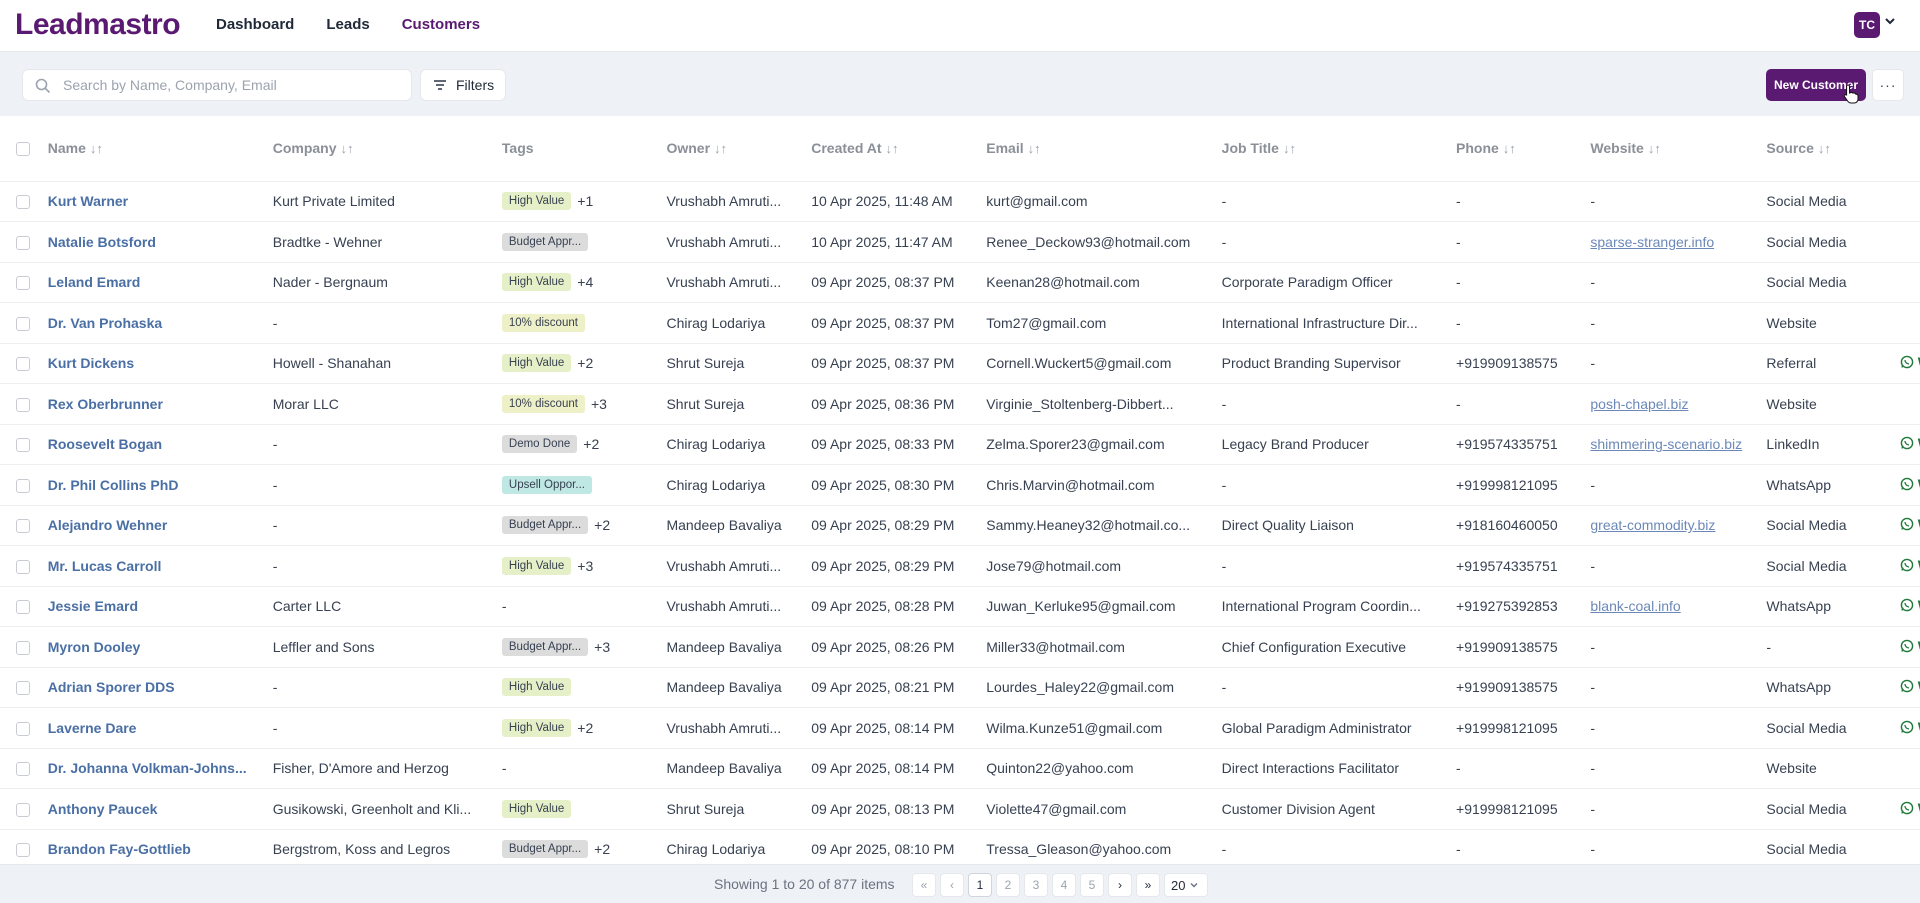  Describe the element at coordinates (1064, 885) in the screenshot. I see `page-4-button: 4` at that location.